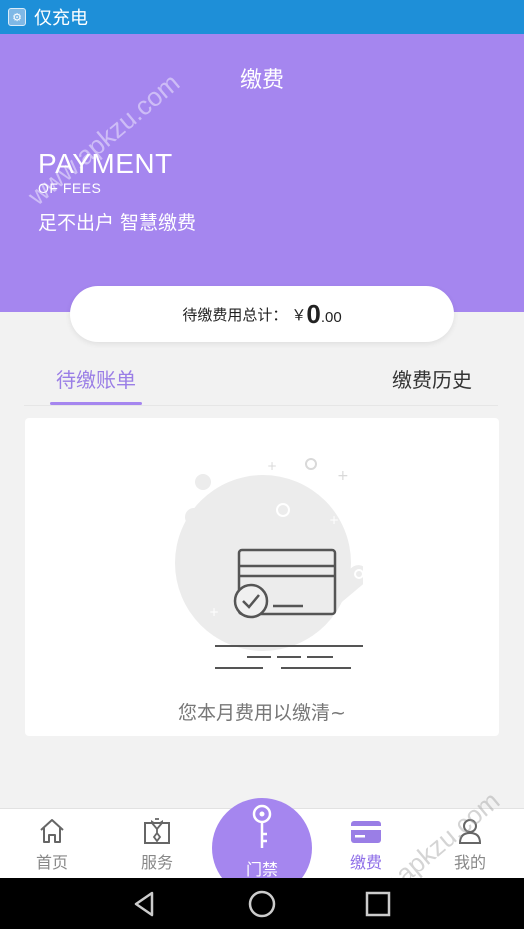 This screenshot has height=929, width=524. I want to click on total-due-card: 待缴费用总计： ￥ 0 .00, so click(262, 314).